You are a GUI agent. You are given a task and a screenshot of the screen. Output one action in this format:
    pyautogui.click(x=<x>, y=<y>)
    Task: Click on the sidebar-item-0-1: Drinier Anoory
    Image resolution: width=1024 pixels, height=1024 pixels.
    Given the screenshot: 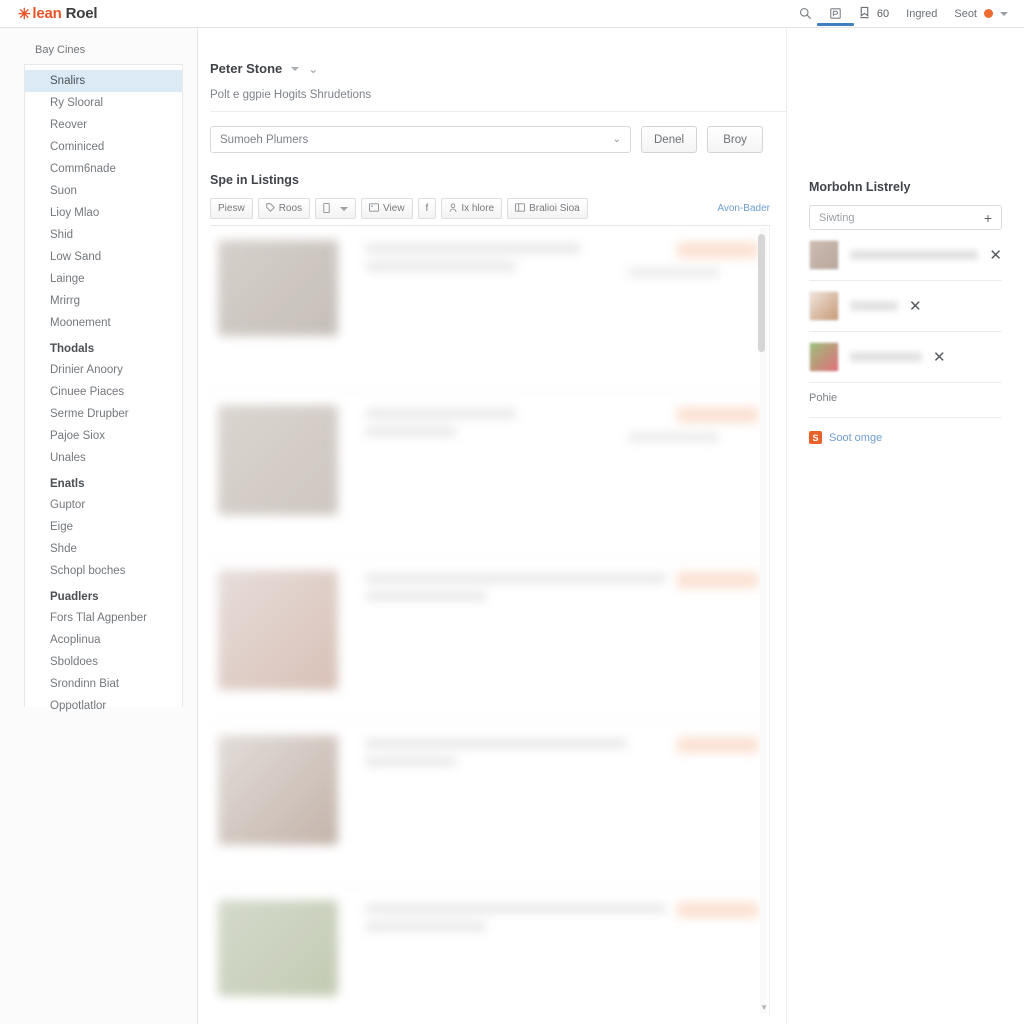 What is the action you would take?
    pyautogui.click(x=103, y=370)
    